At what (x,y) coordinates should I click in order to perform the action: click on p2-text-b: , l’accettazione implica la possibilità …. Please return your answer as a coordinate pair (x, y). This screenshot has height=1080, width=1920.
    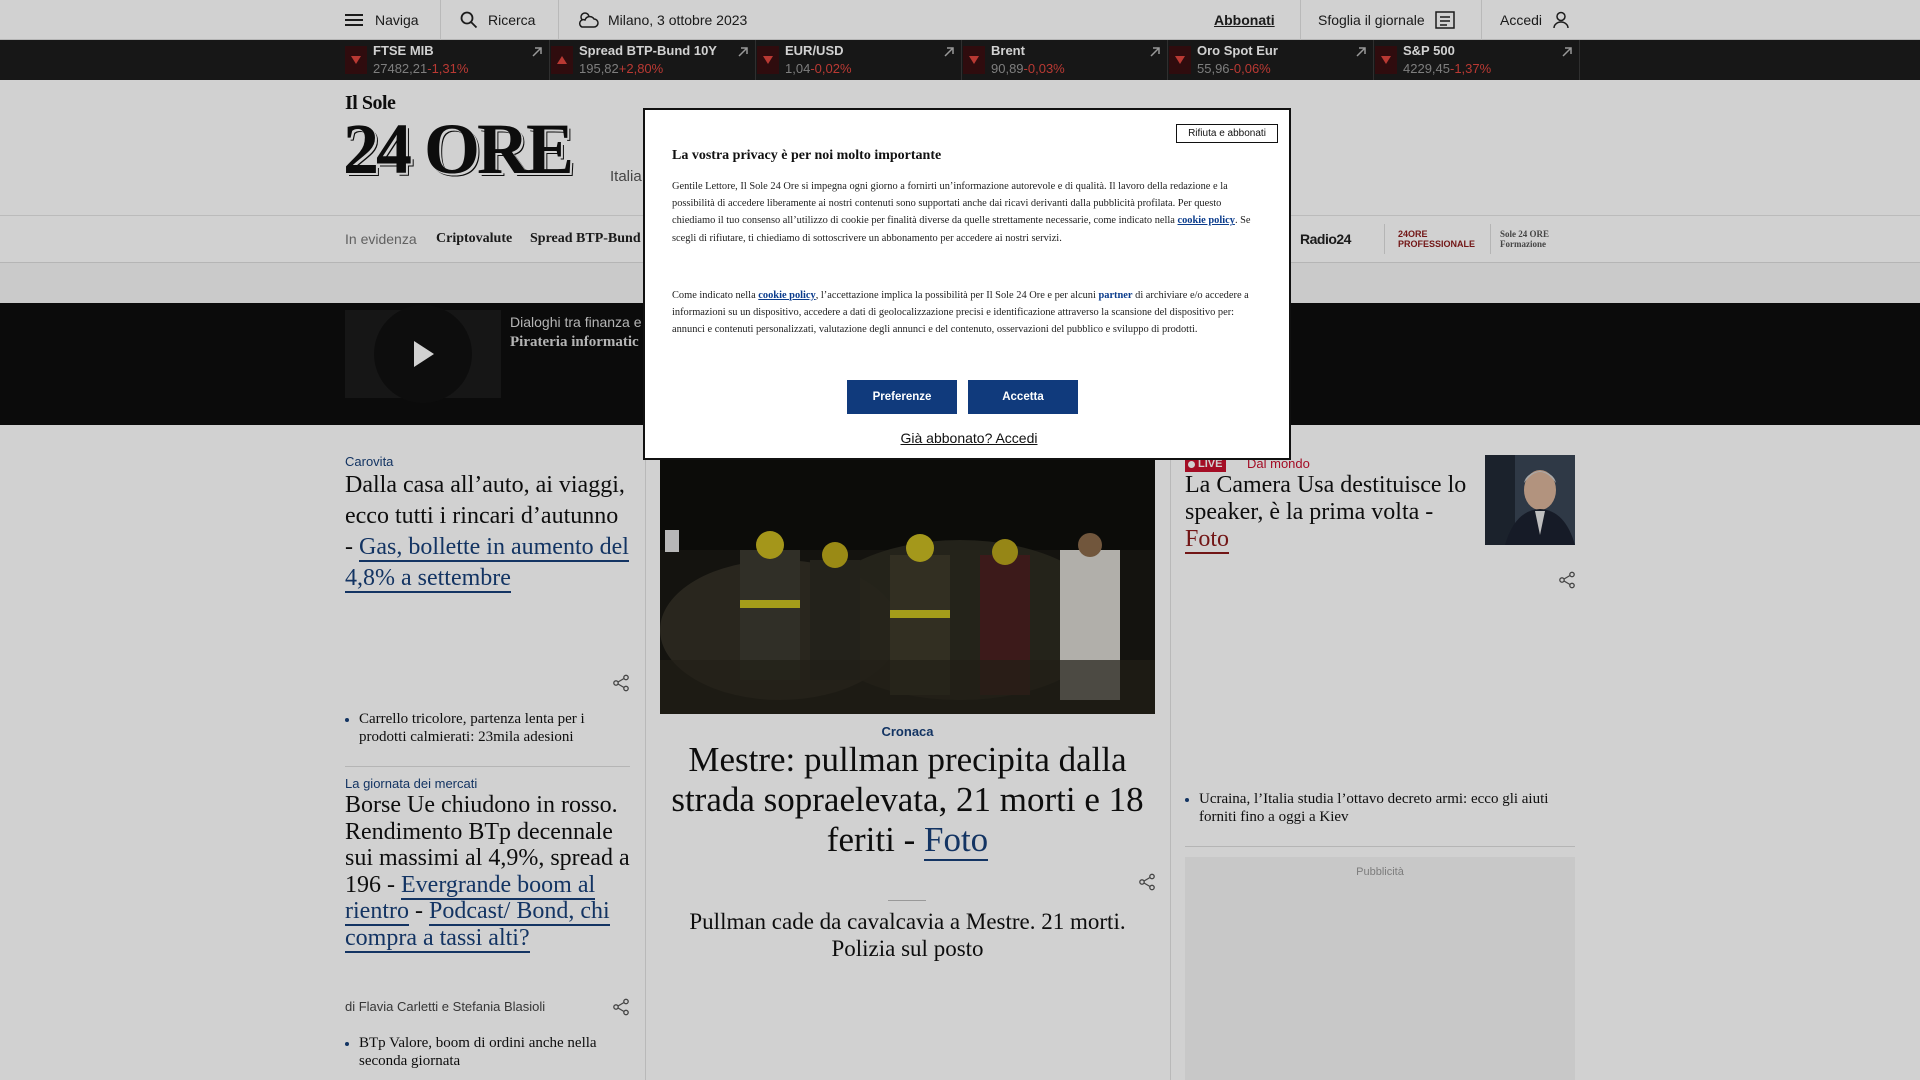
    Looking at the image, I should click on (957, 295).